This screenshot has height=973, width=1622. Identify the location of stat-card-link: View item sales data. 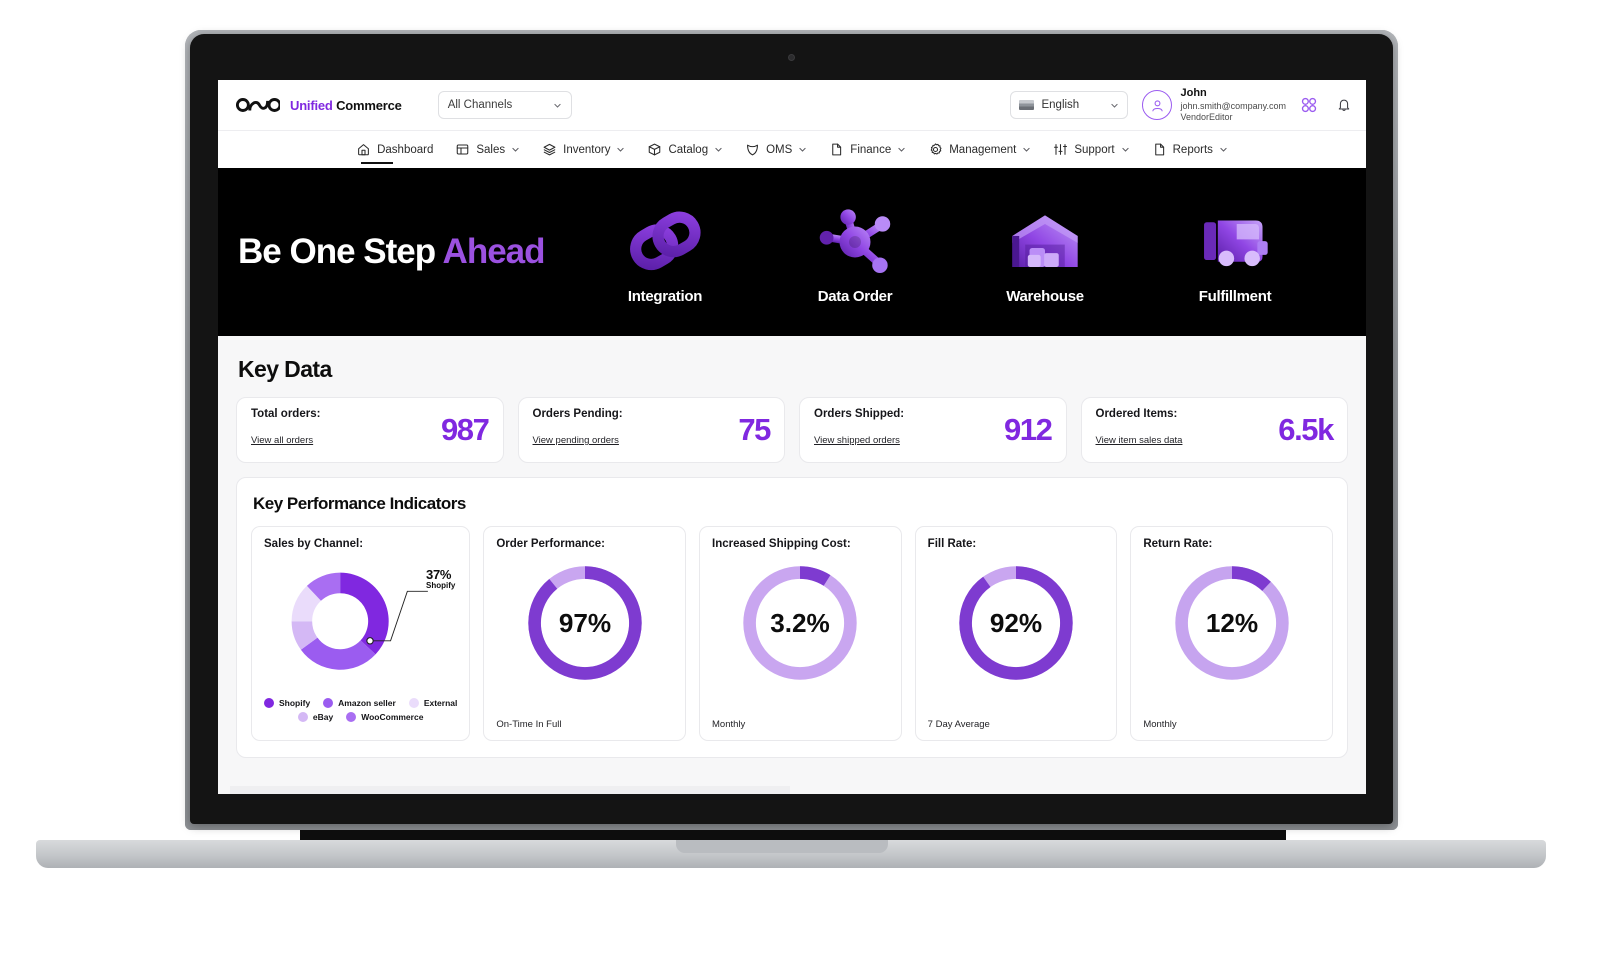
(1139, 440).